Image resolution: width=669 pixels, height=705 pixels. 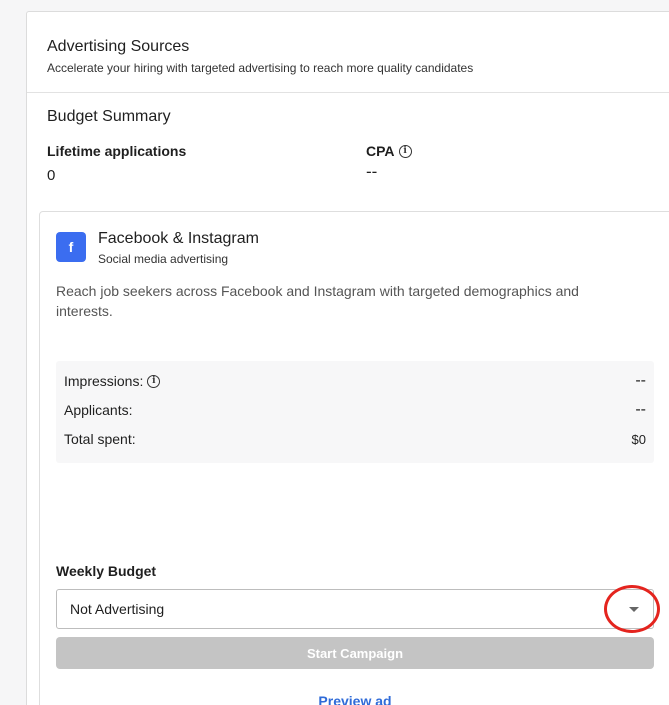 I want to click on metric-row-impressions: Impressions: i --, so click(x=355, y=381).